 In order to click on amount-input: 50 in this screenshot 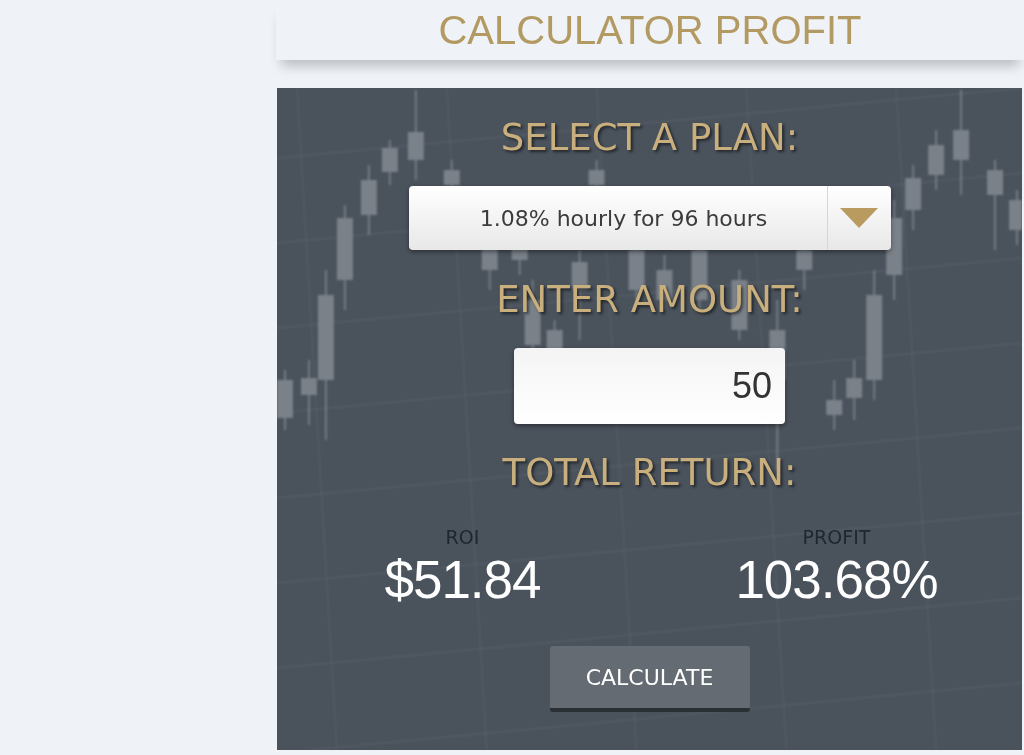, I will do `click(649, 386)`.